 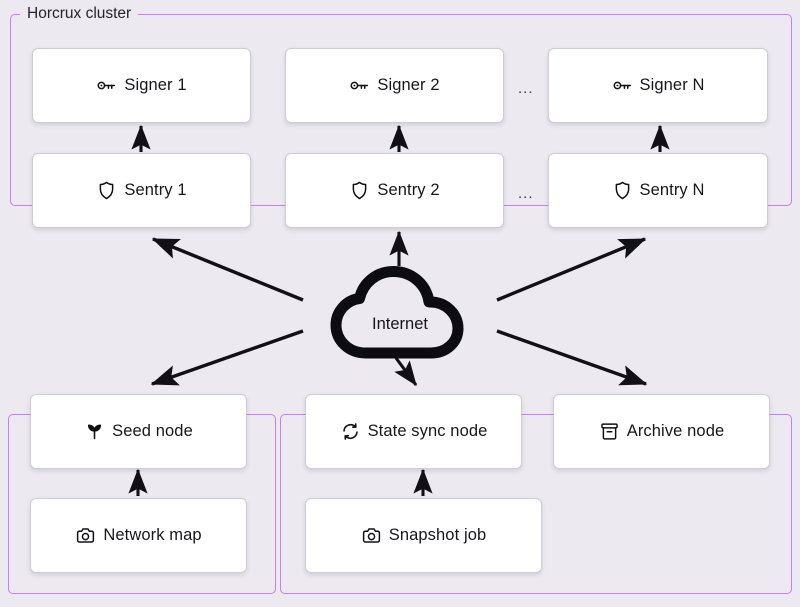 I want to click on node-signer-2: Signer 2, so click(x=394, y=85).